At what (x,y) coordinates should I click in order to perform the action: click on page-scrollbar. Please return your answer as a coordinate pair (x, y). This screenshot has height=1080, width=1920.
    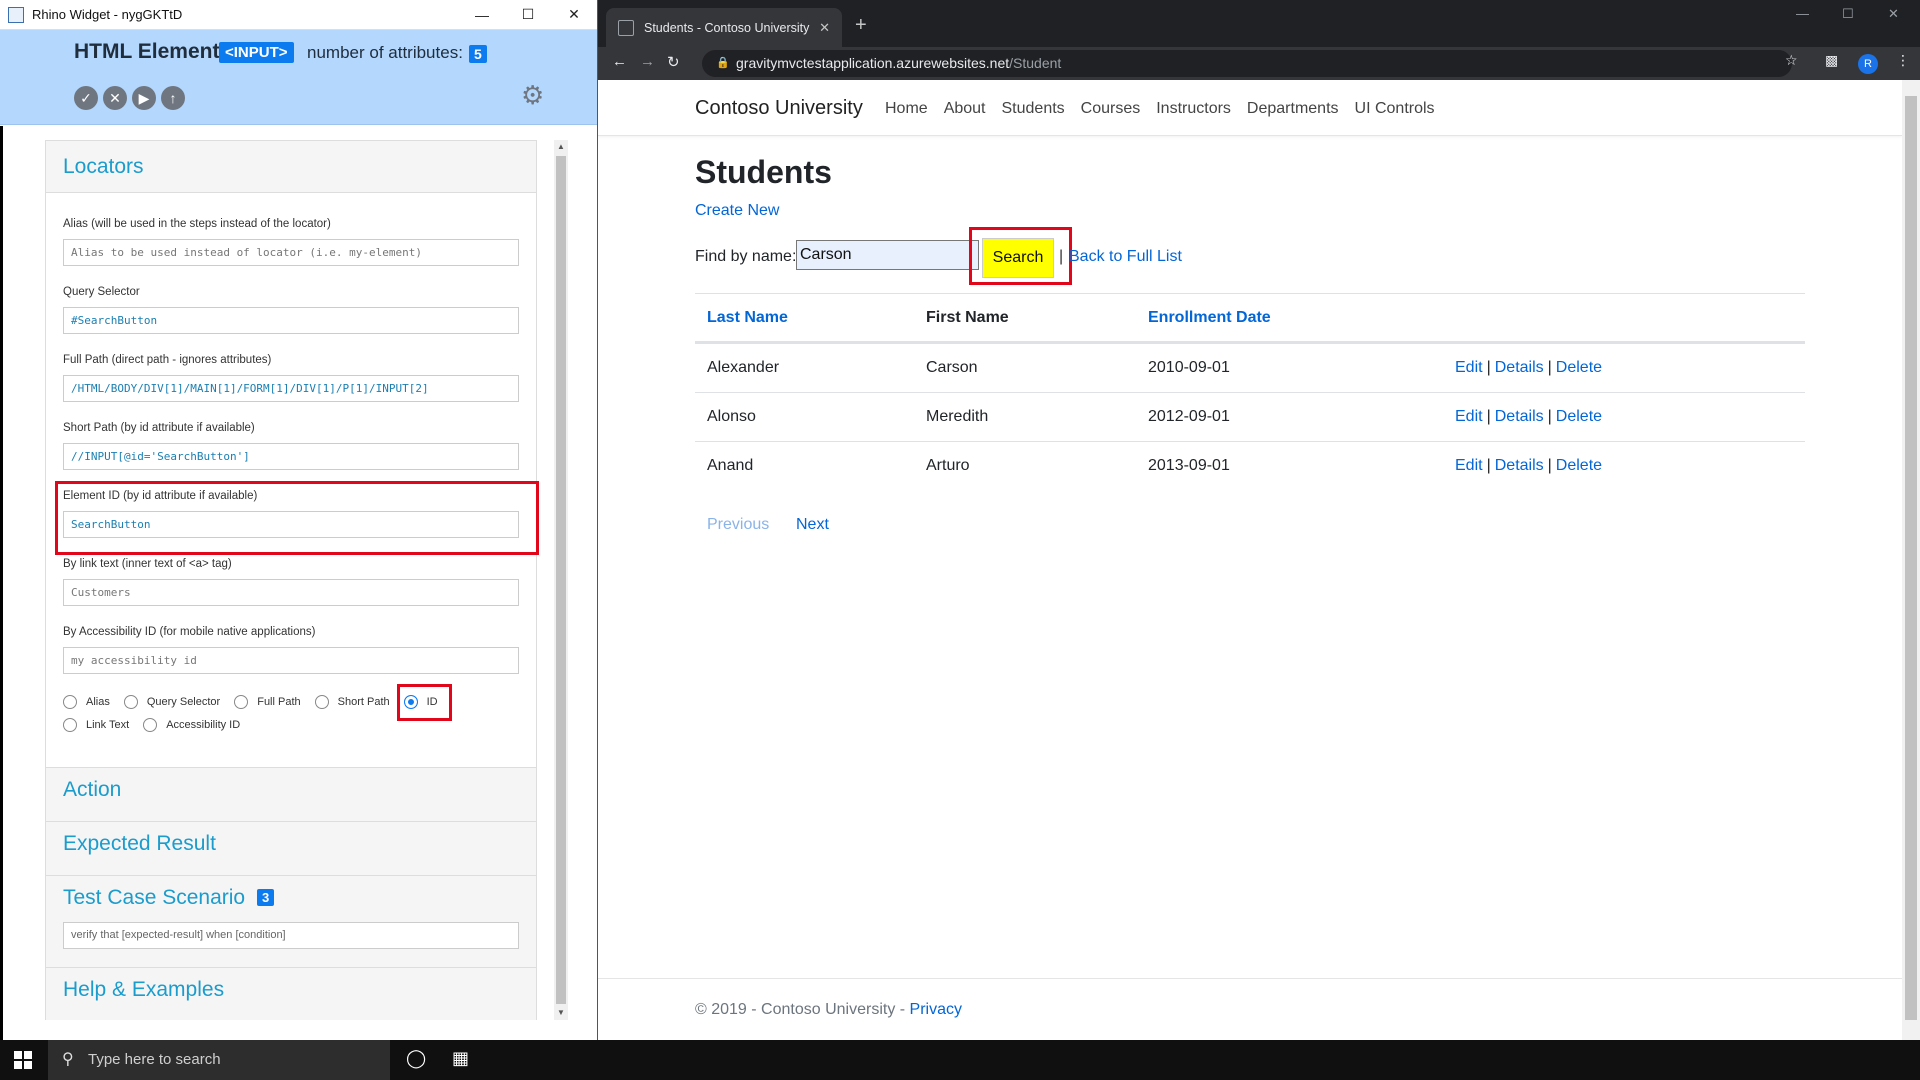
    Looking at the image, I should click on (1911, 560).